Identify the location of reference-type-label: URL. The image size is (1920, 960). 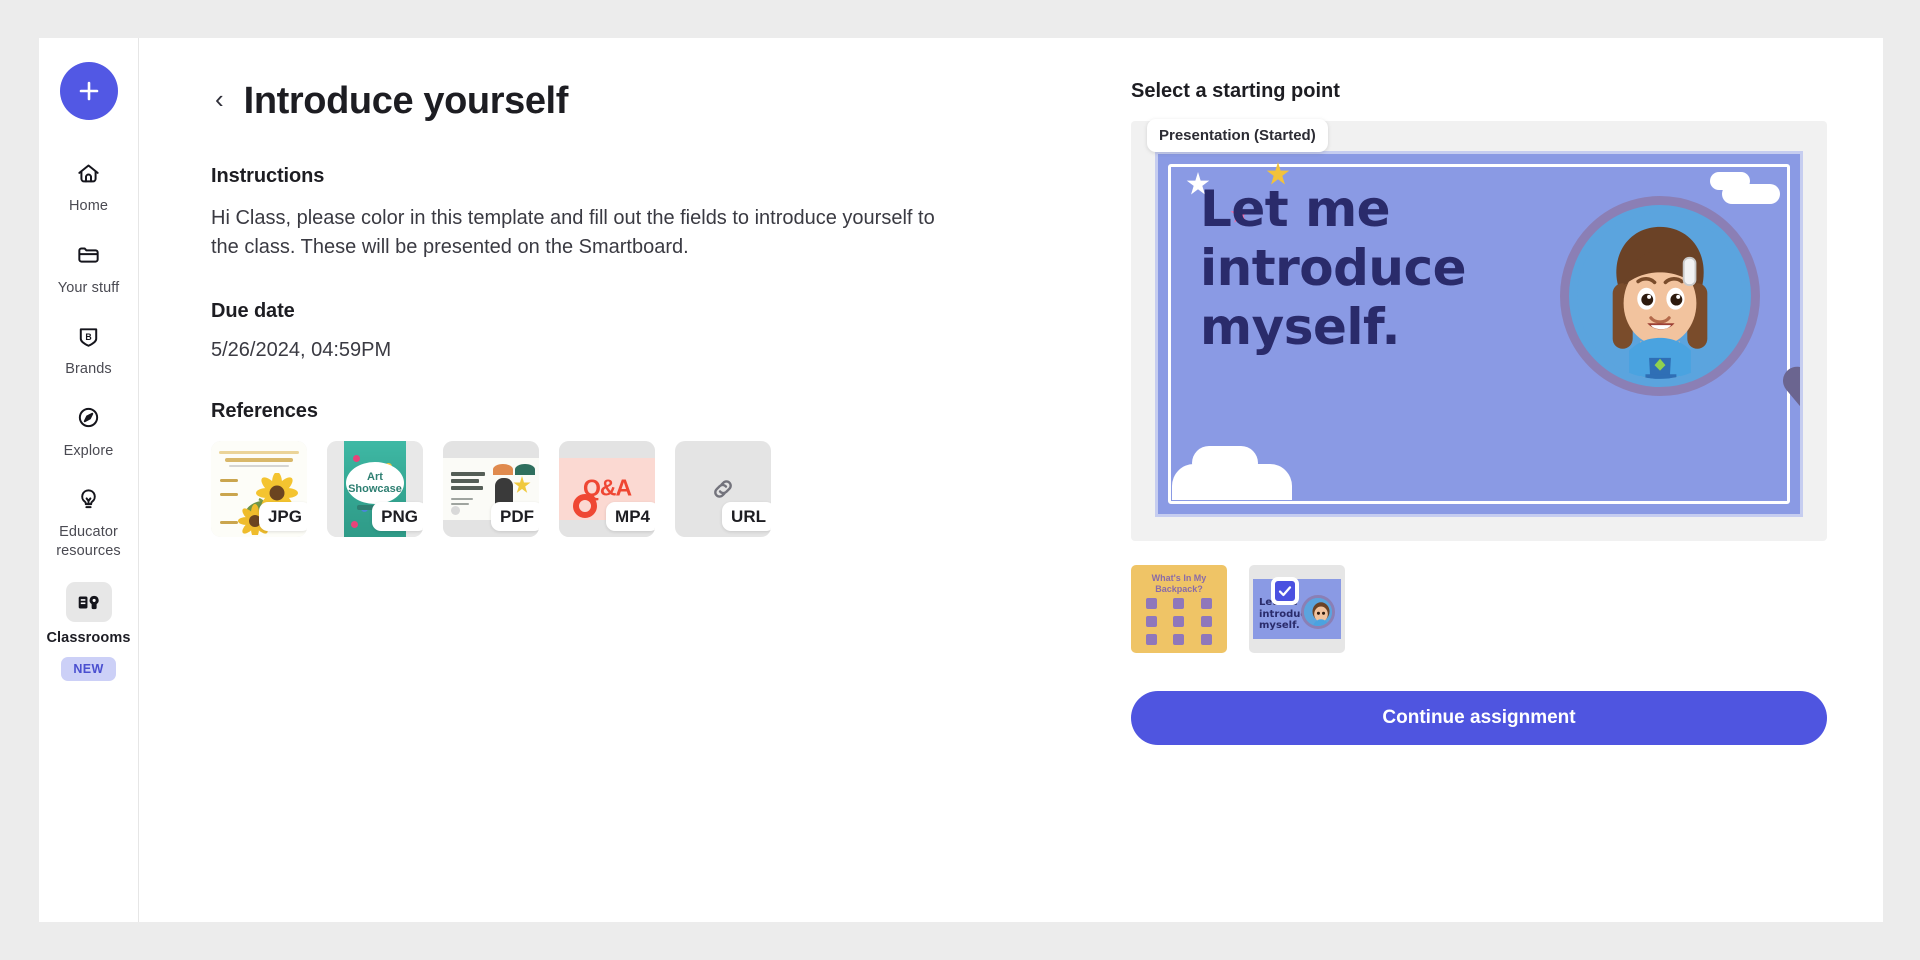
(746, 516).